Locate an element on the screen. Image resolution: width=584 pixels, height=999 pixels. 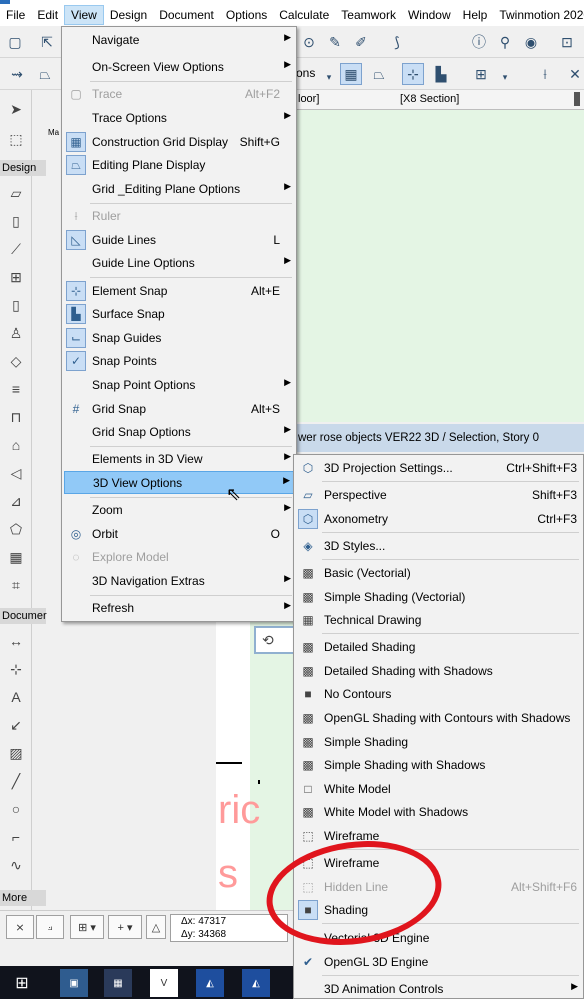
snap-mode-icon: ⨯ is located at coordinates (20, 927).